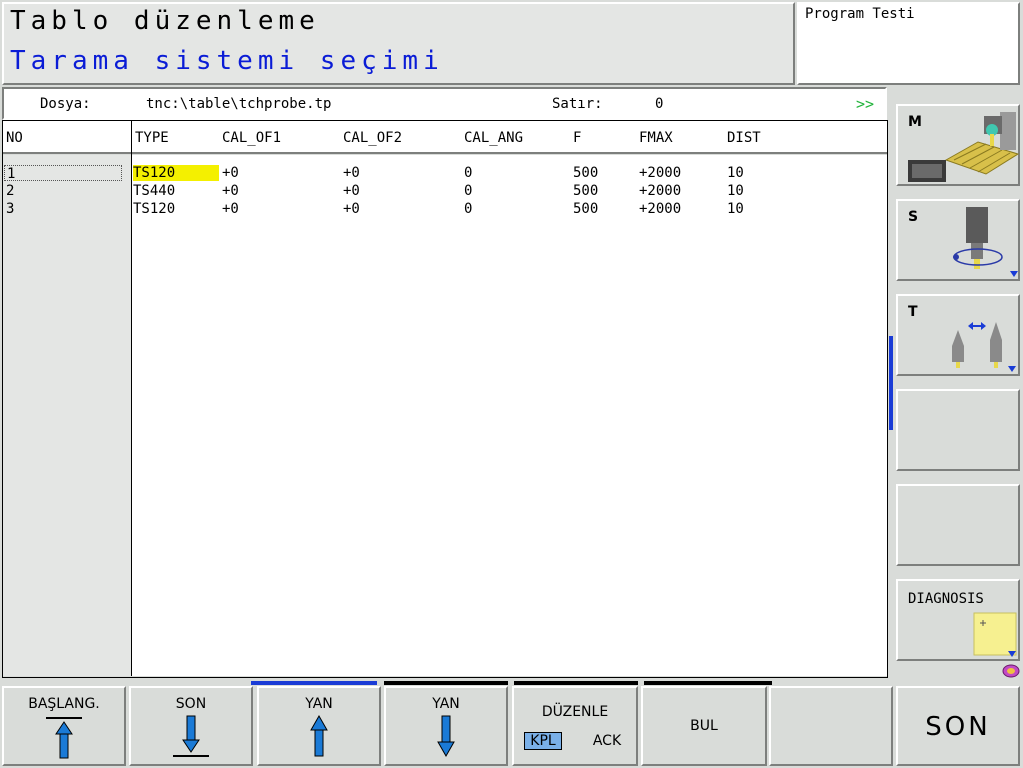  Describe the element at coordinates (64, 738) in the screenshot. I see `arrow-to-top-icon` at that location.